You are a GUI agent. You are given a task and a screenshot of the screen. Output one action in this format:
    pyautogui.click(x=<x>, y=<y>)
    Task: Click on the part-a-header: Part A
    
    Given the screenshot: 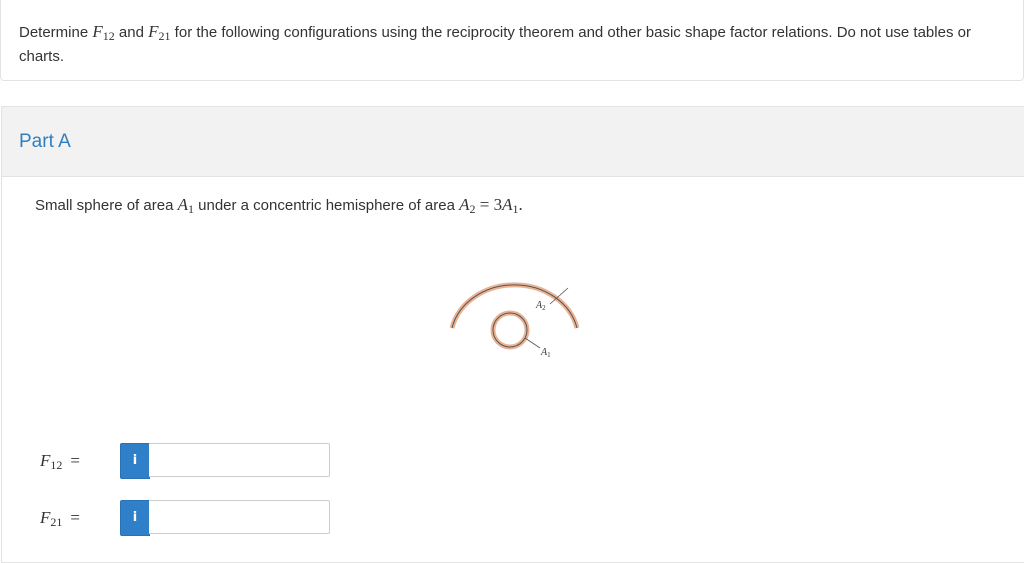 What is the action you would take?
    pyautogui.click(x=513, y=142)
    